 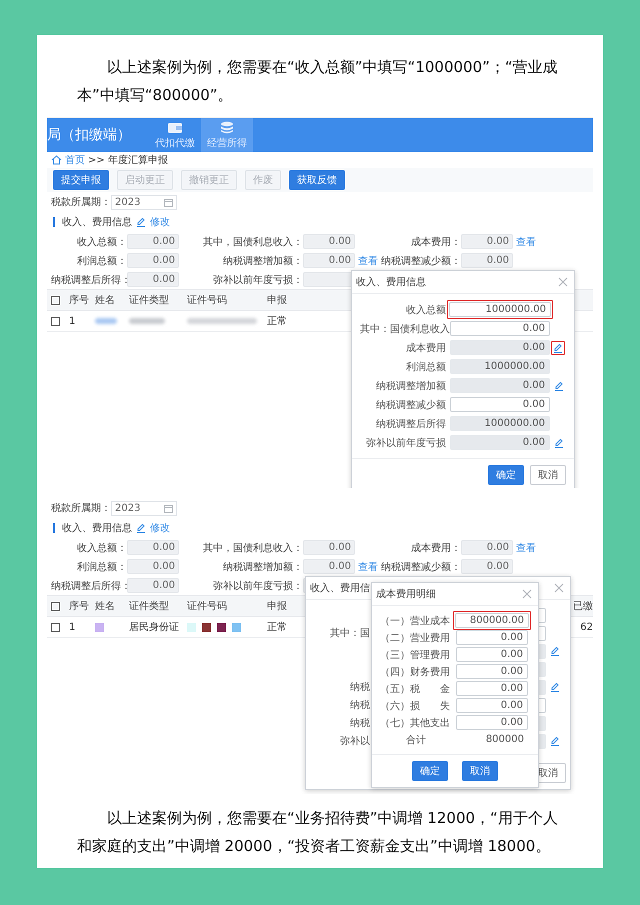 I want to click on field-label: 纳税调整减少额：, so click(x=420, y=567).